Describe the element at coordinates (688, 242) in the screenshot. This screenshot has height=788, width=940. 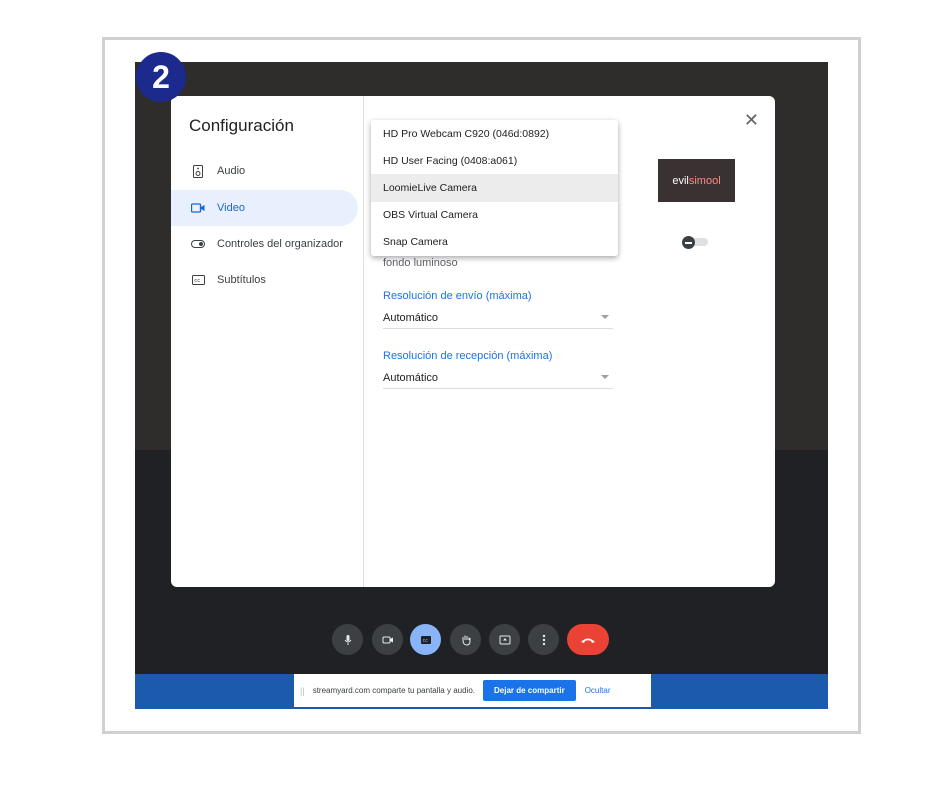
I see `toggle-knob` at that location.